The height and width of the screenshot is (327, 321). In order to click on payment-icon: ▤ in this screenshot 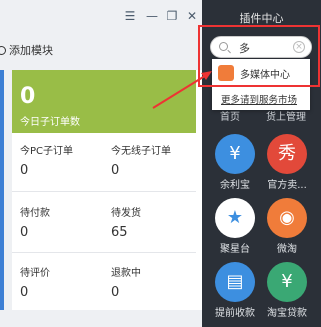, I will do `click(235, 281)`.